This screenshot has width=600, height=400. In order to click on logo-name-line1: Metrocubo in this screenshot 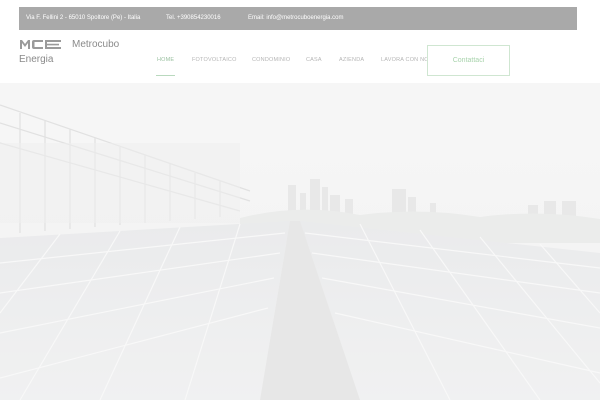, I will do `click(96, 44)`.